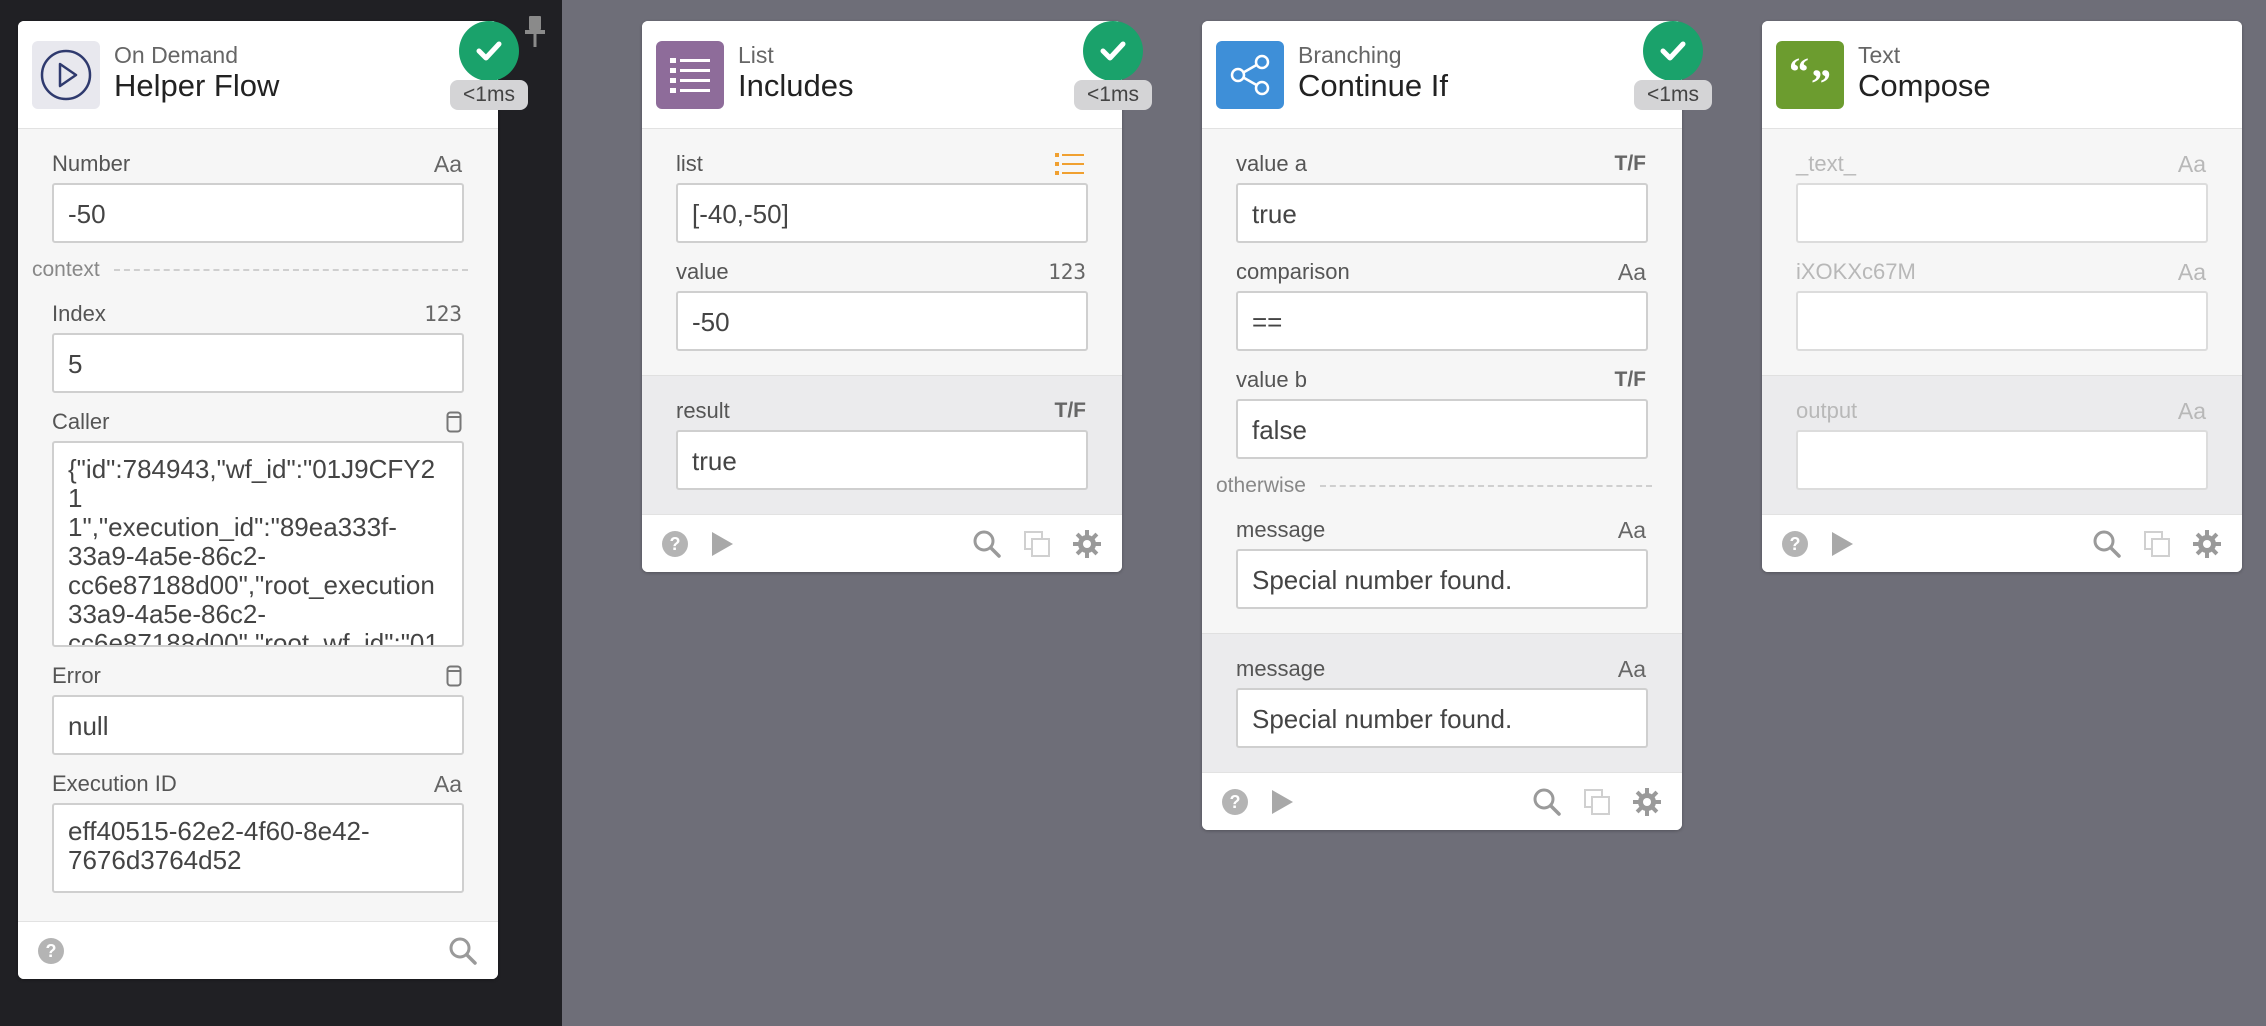  What do you see at coordinates (882, 460) in the screenshot?
I see `result-output: true` at bounding box center [882, 460].